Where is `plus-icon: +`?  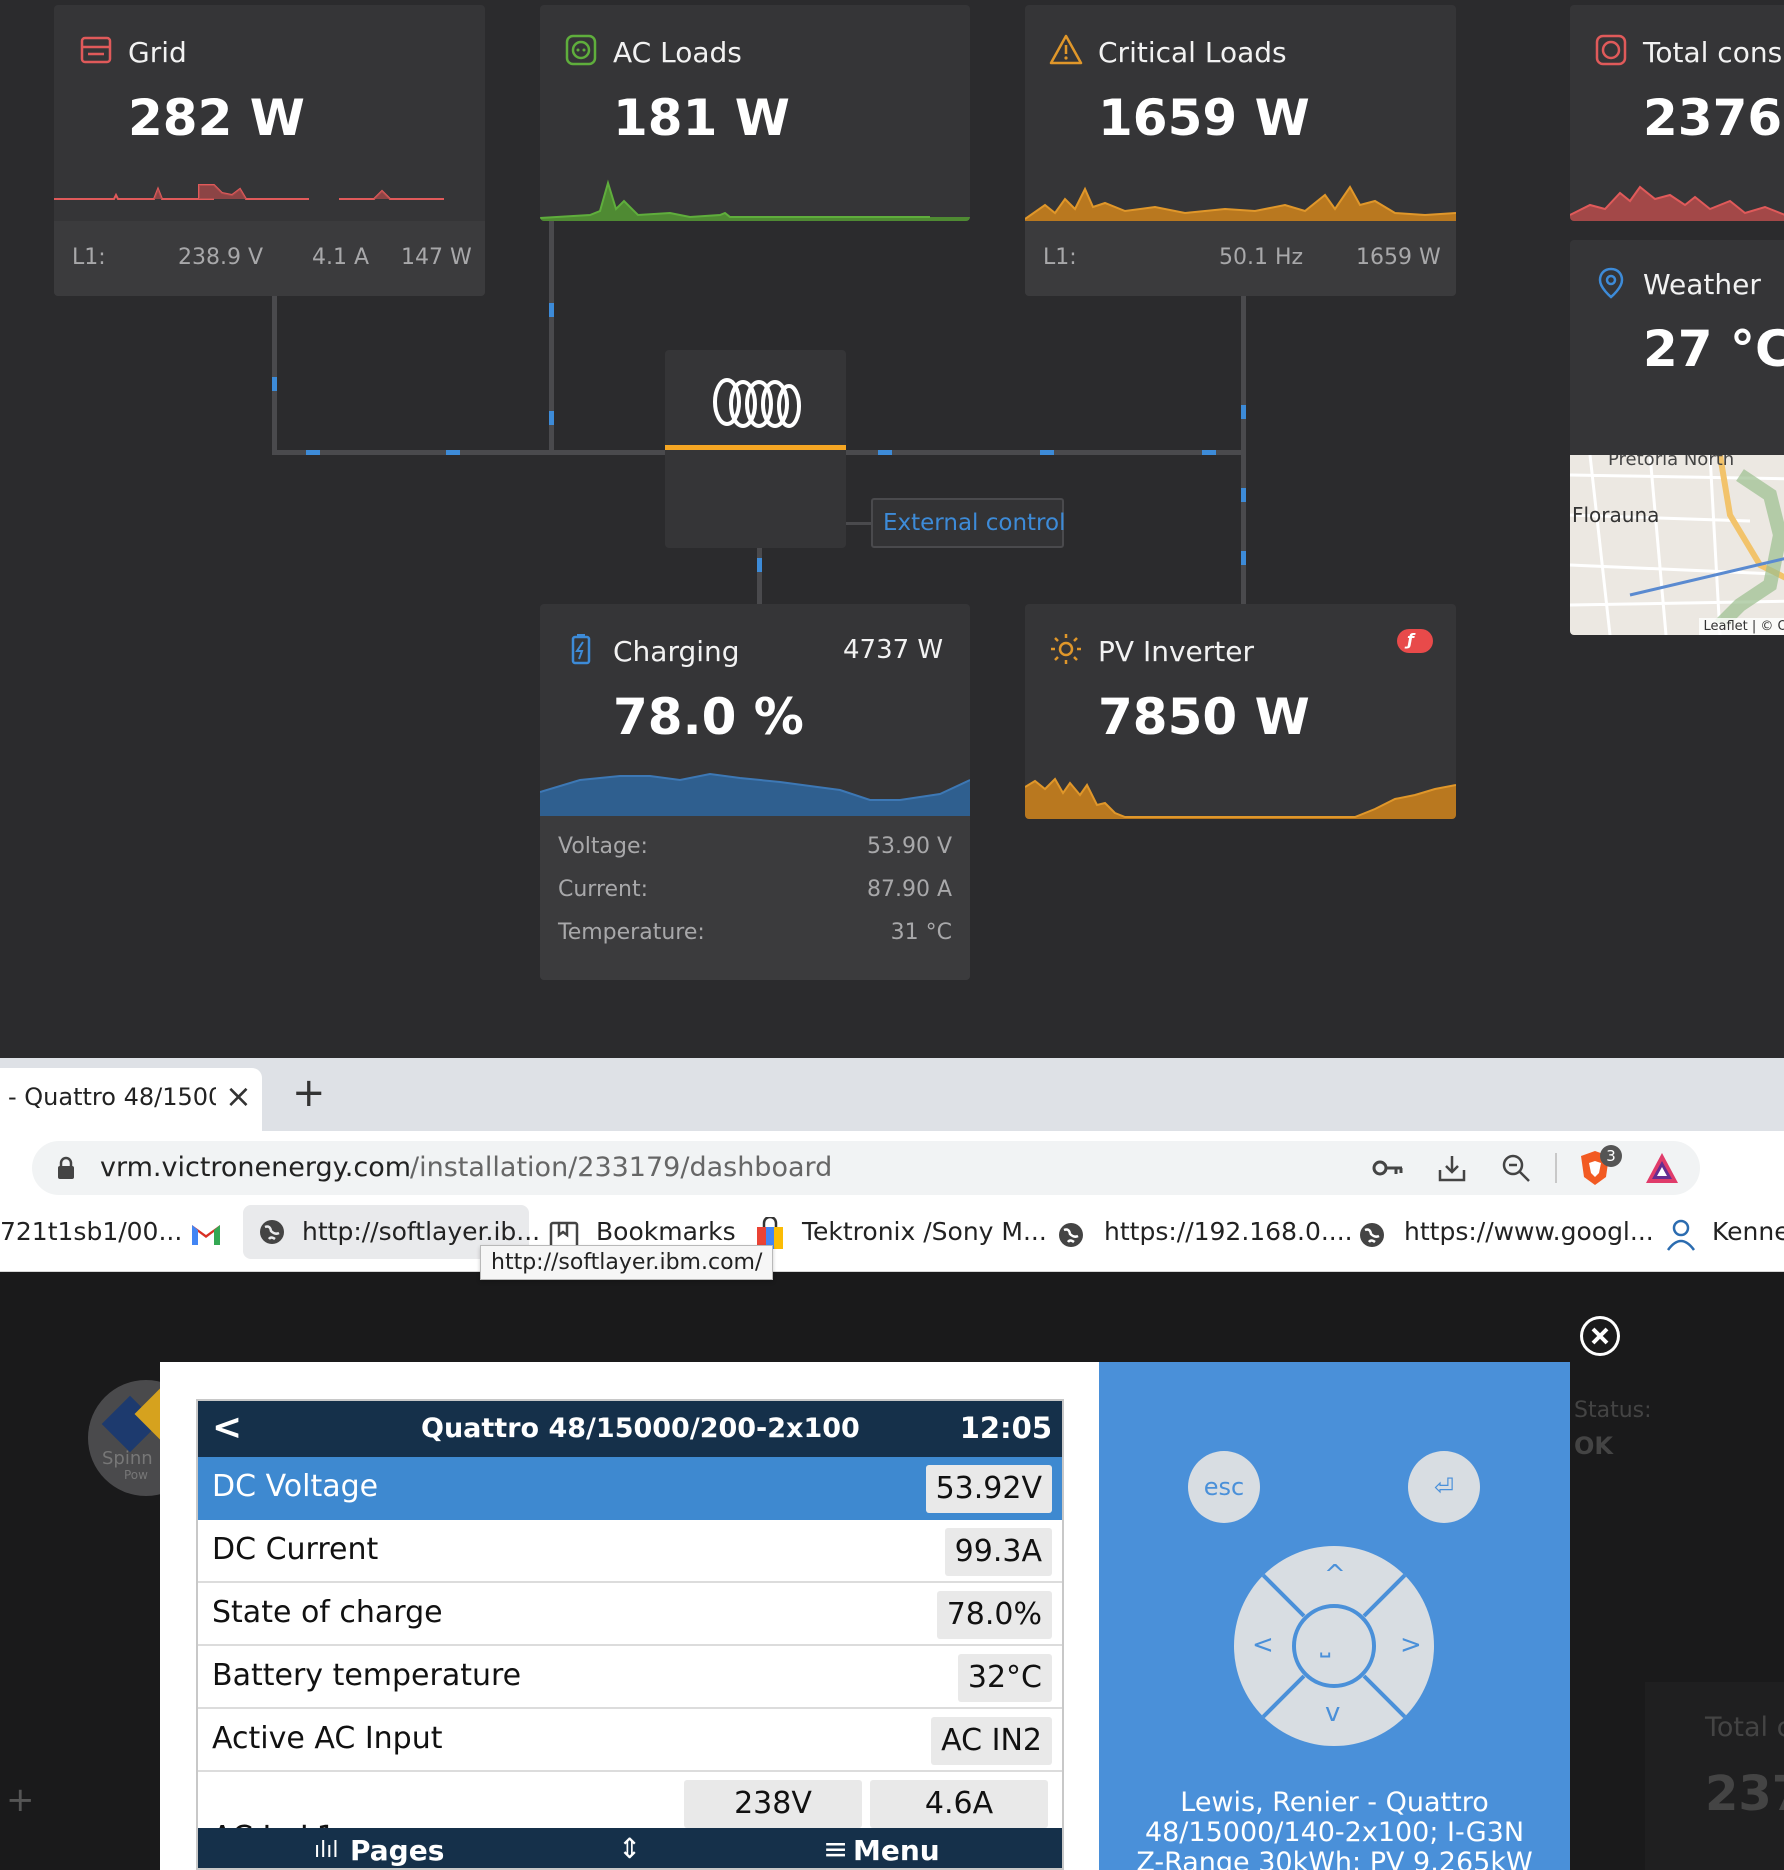 plus-icon: + is located at coordinates (20, 1800).